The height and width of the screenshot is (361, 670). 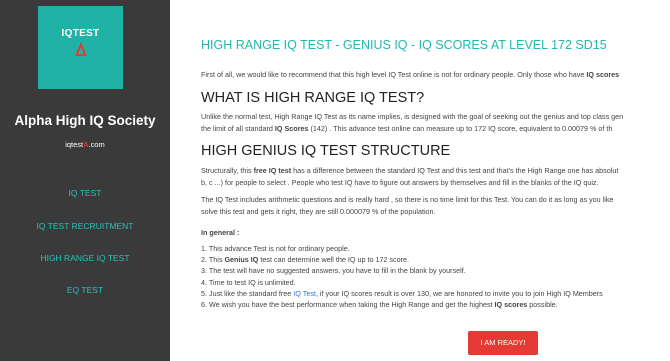 I want to click on site-domain: iqtestA.com, so click(x=85, y=144).